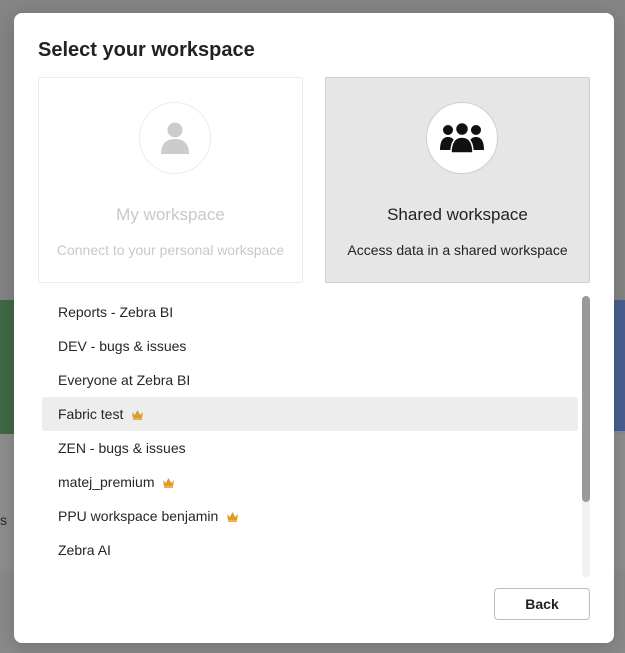 The height and width of the screenshot is (653, 625). Describe the element at coordinates (457, 214) in the screenshot. I see `shared-workspace-title: Shared workspace` at that location.